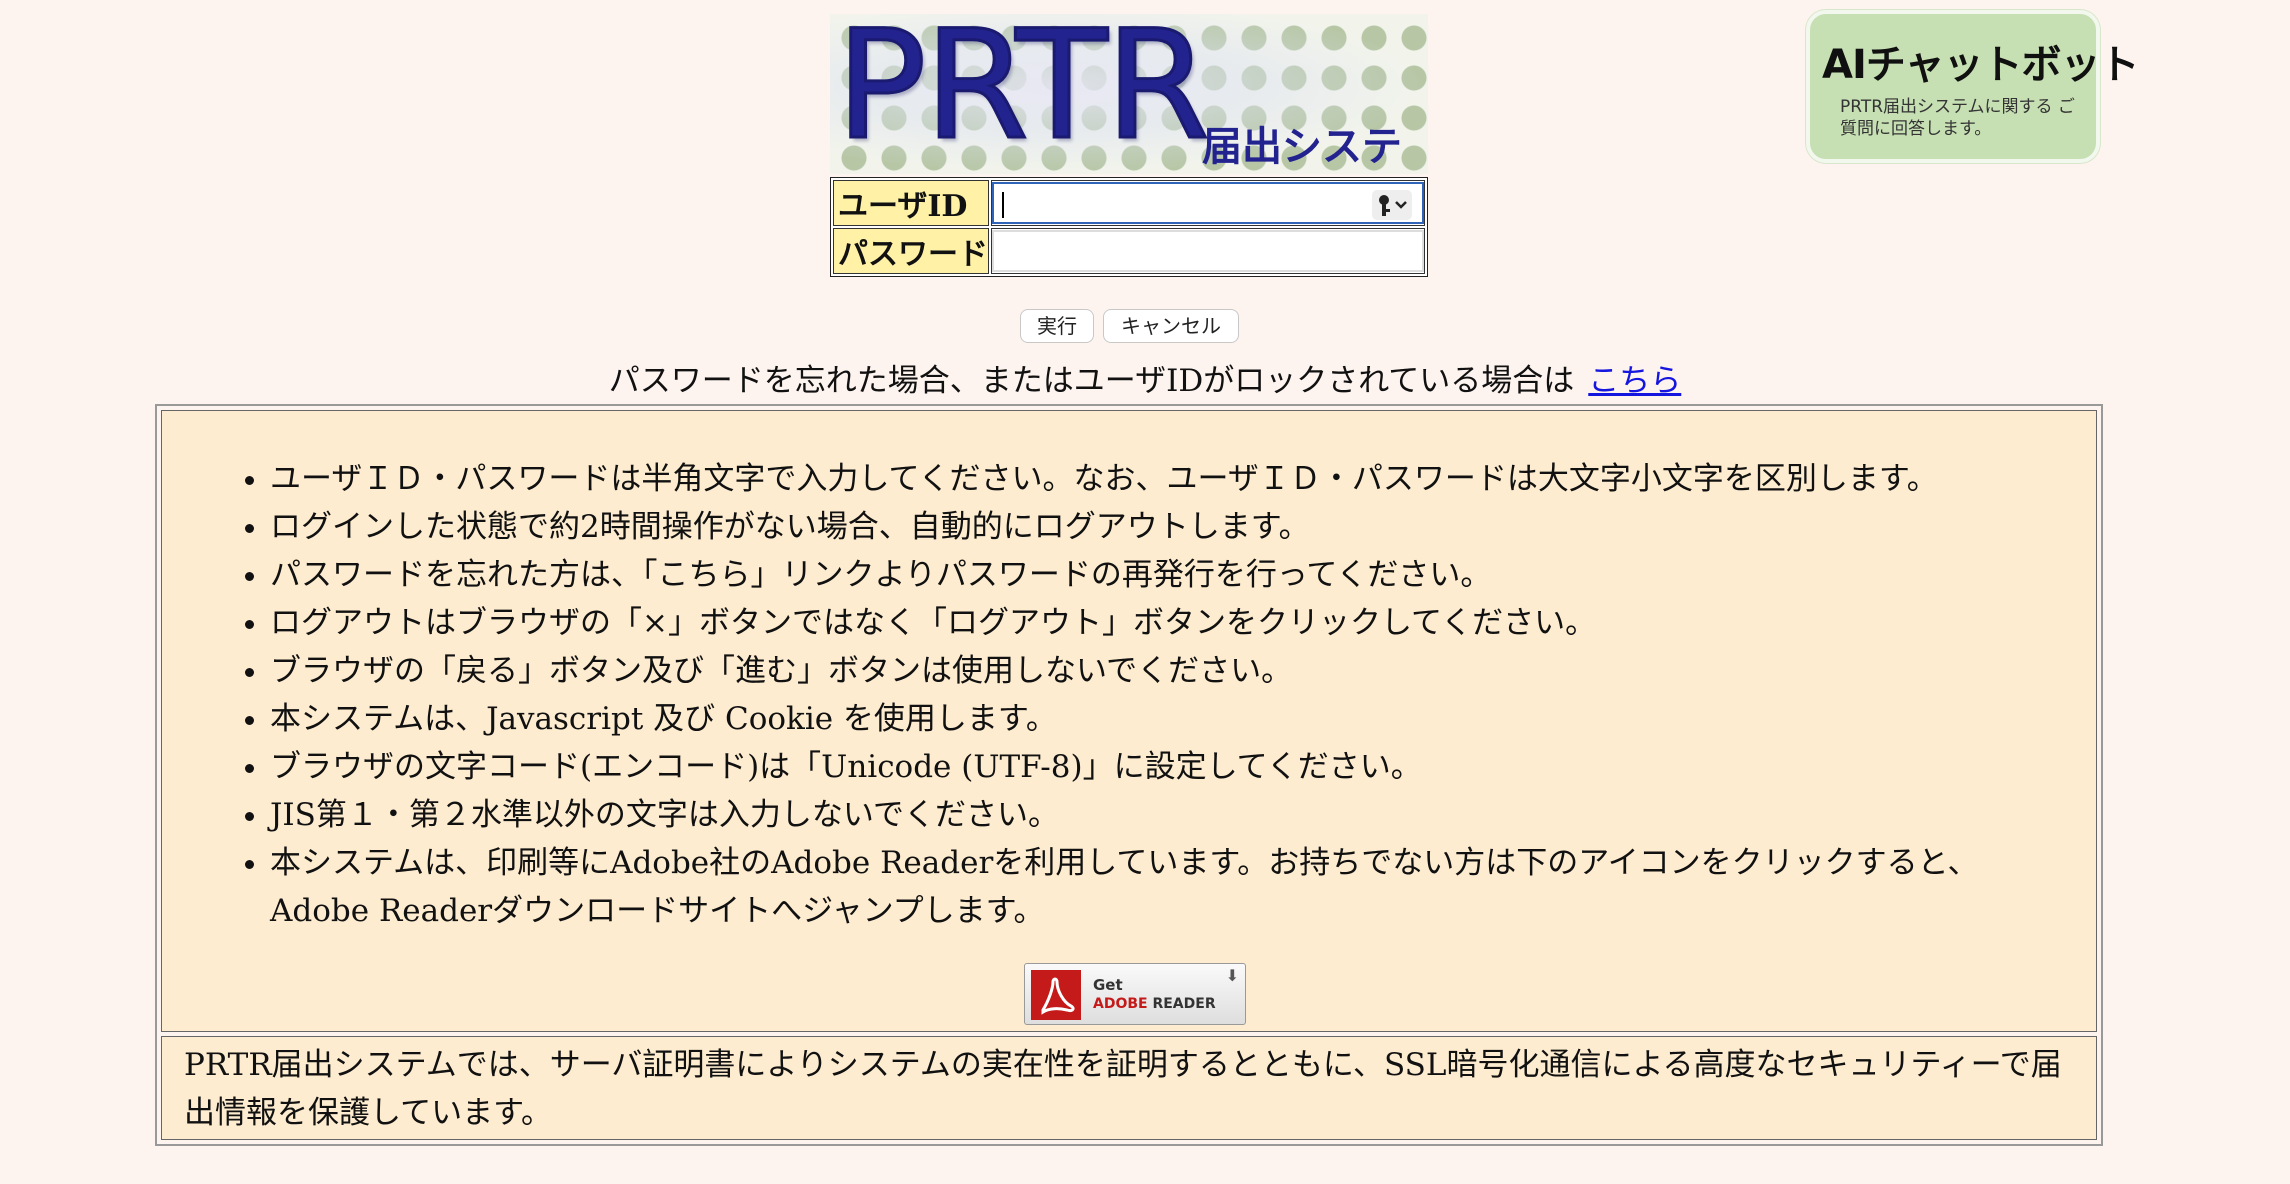 Image resolution: width=2290 pixels, height=1184 pixels. I want to click on get-adobe-reader-button: Get ADOBE READER ⬇, so click(1135, 994).